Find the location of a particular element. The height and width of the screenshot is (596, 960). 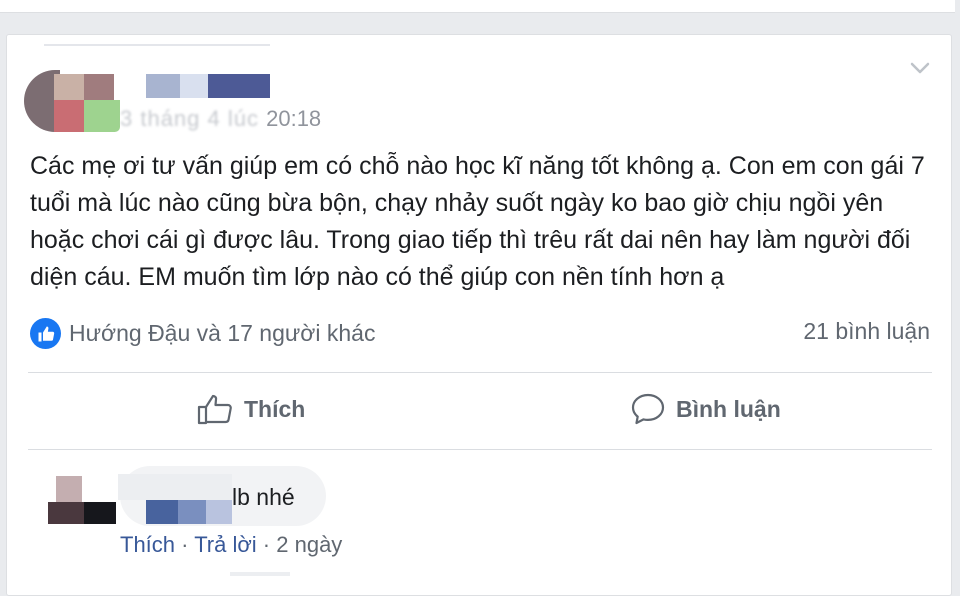

post-timestamp-time: 20:18 is located at coordinates (294, 118).